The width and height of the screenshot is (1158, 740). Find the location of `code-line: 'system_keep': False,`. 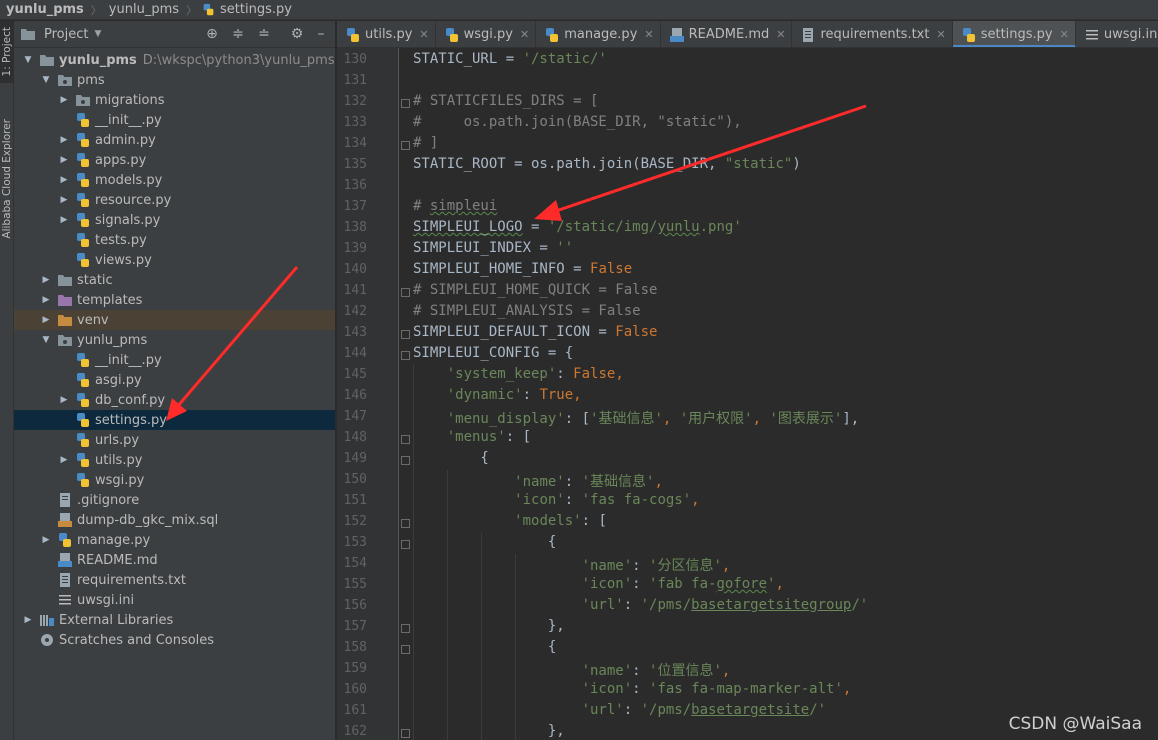

code-line: 'system_keep': False, is located at coordinates (518, 374).